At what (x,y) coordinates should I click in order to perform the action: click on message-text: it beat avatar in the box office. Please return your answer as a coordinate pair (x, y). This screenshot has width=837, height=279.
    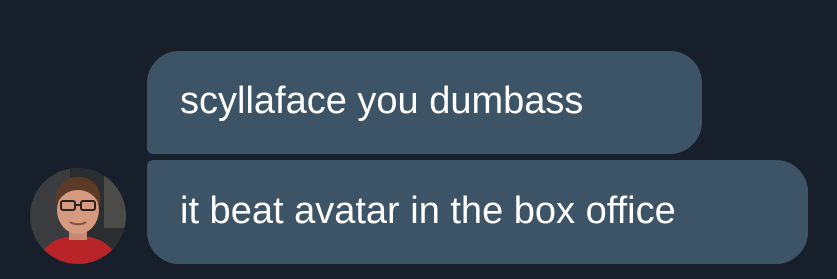
    Looking at the image, I should click on (428, 210).